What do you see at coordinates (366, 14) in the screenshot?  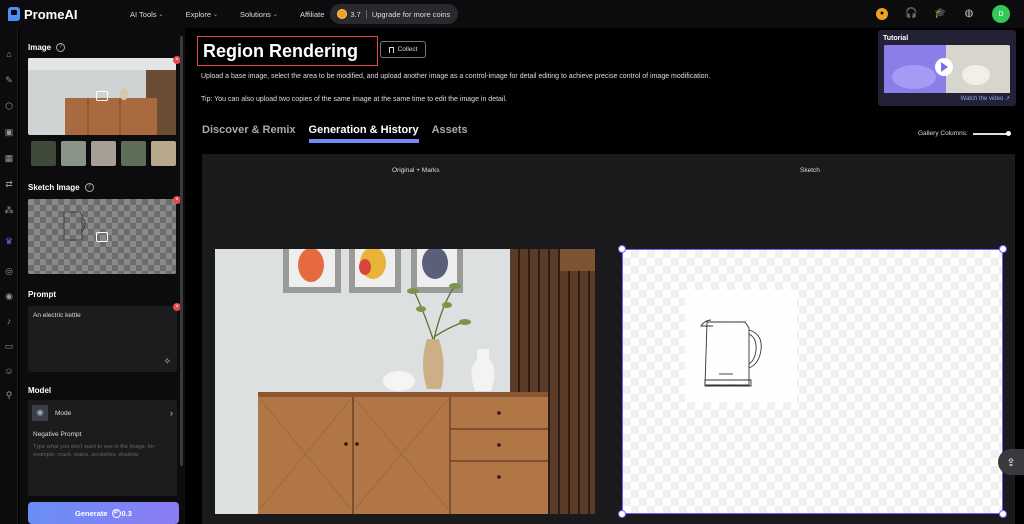 I see `divider` at bounding box center [366, 14].